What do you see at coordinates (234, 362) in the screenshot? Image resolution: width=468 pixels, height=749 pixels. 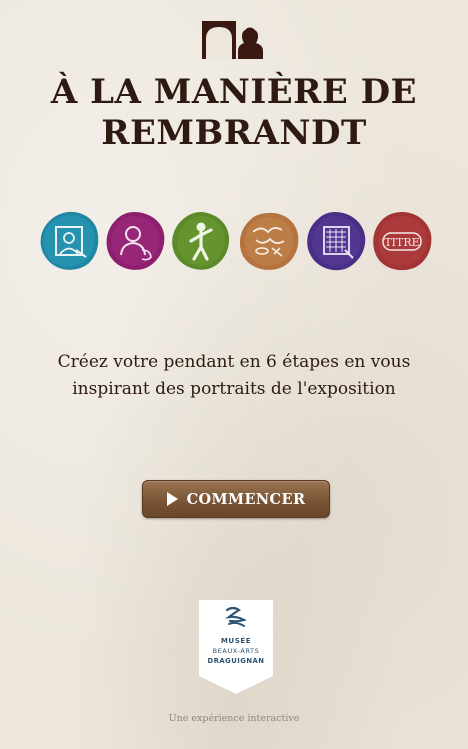 I see `tagline-line-1: Créez votre pendant en 6 étapes en vous` at bounding box center [234, 362].